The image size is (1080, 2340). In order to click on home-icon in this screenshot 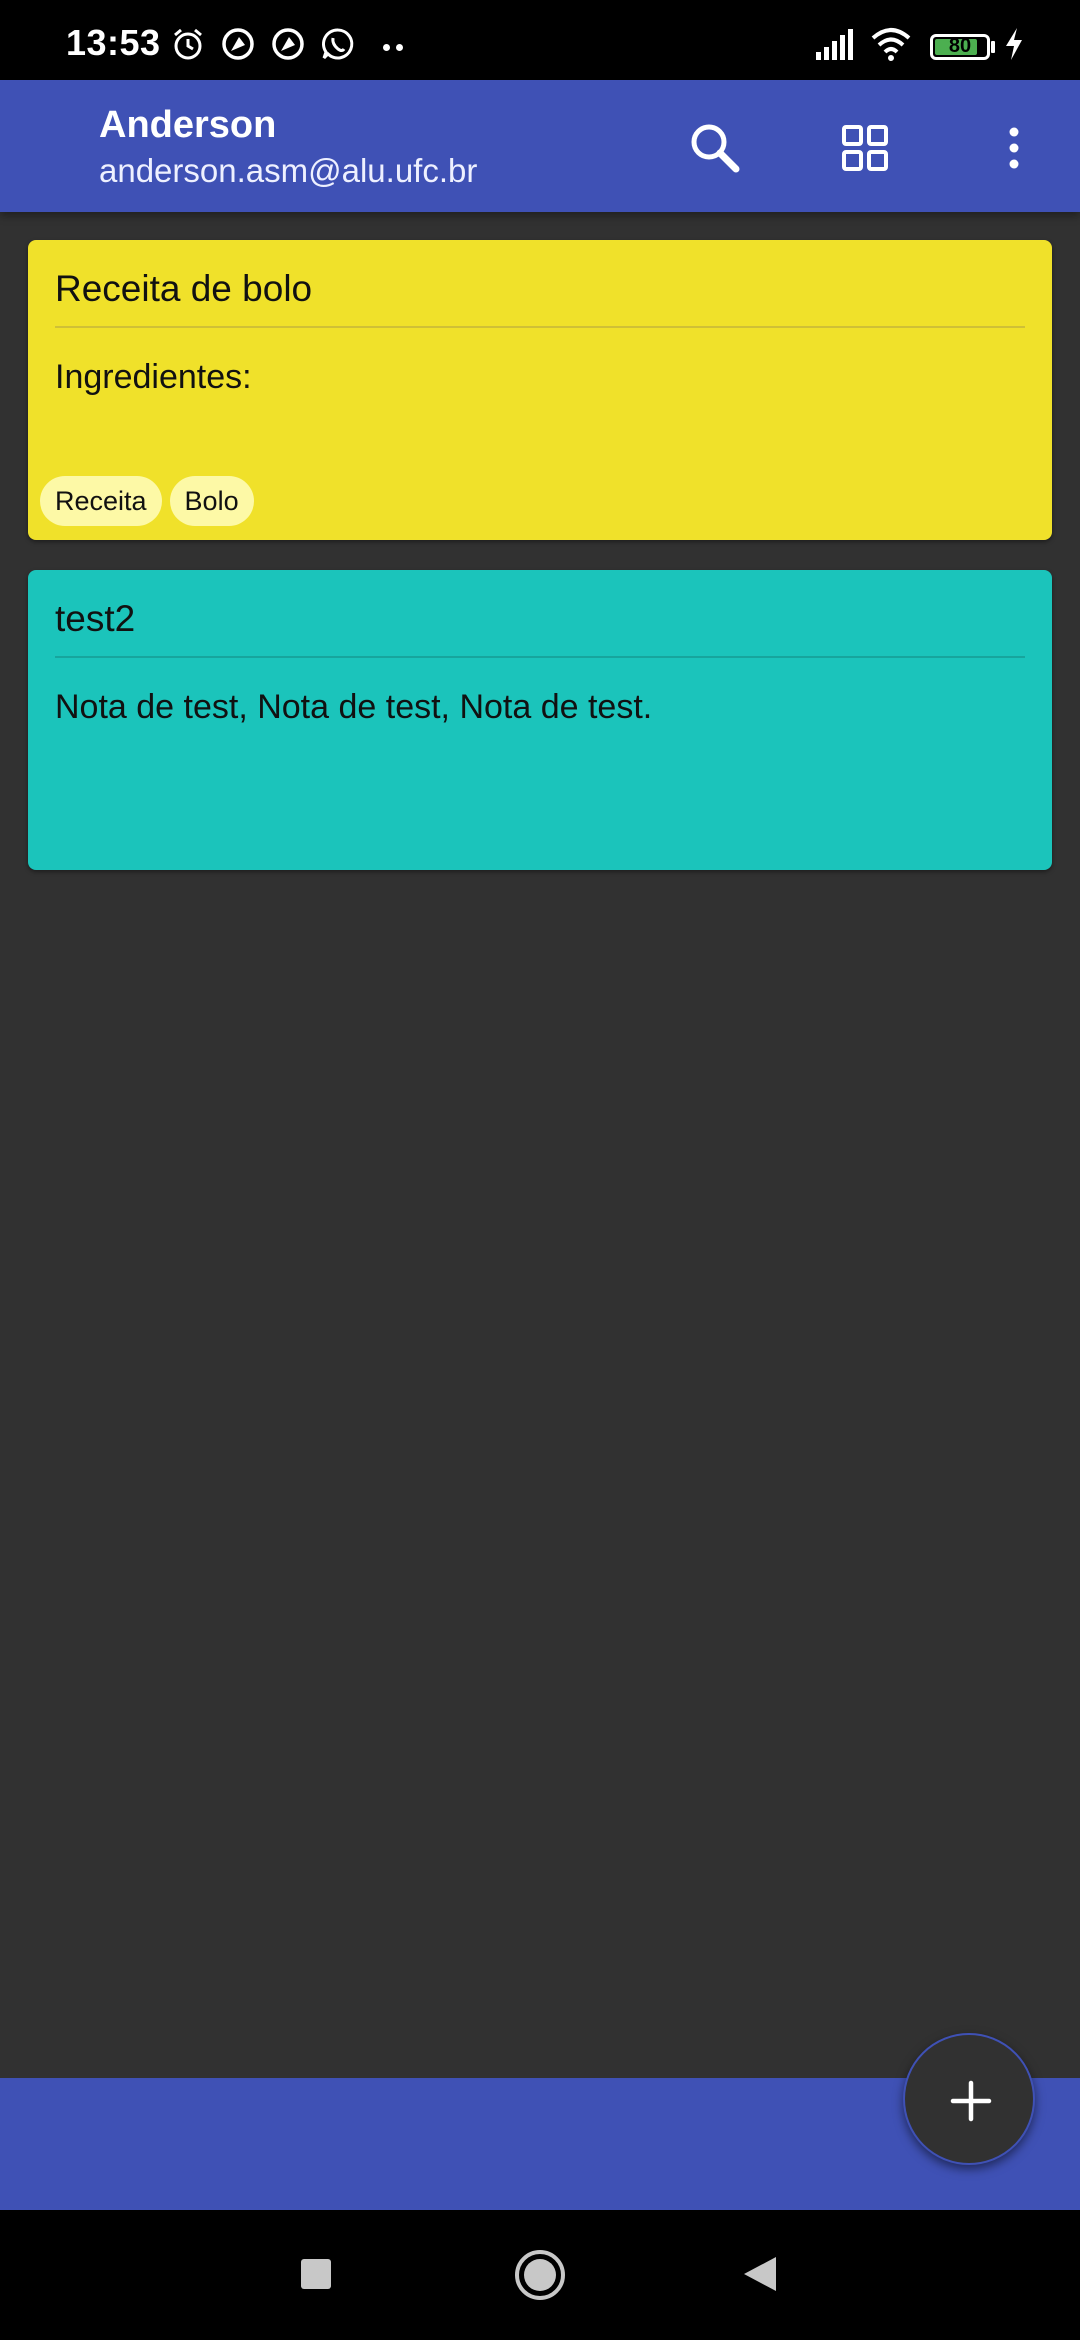, I will do `click(540, 2275)`.